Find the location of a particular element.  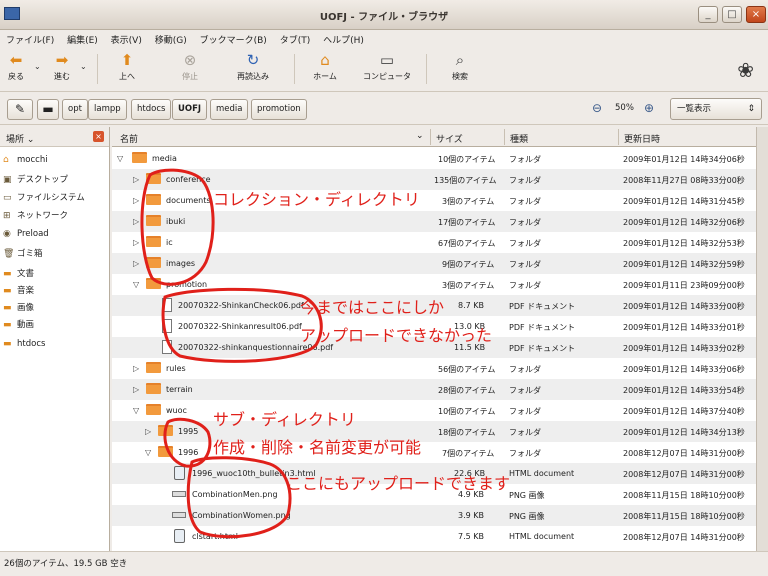

computer-button: ▭ コンピュータ is located at coordinates (387, 67).